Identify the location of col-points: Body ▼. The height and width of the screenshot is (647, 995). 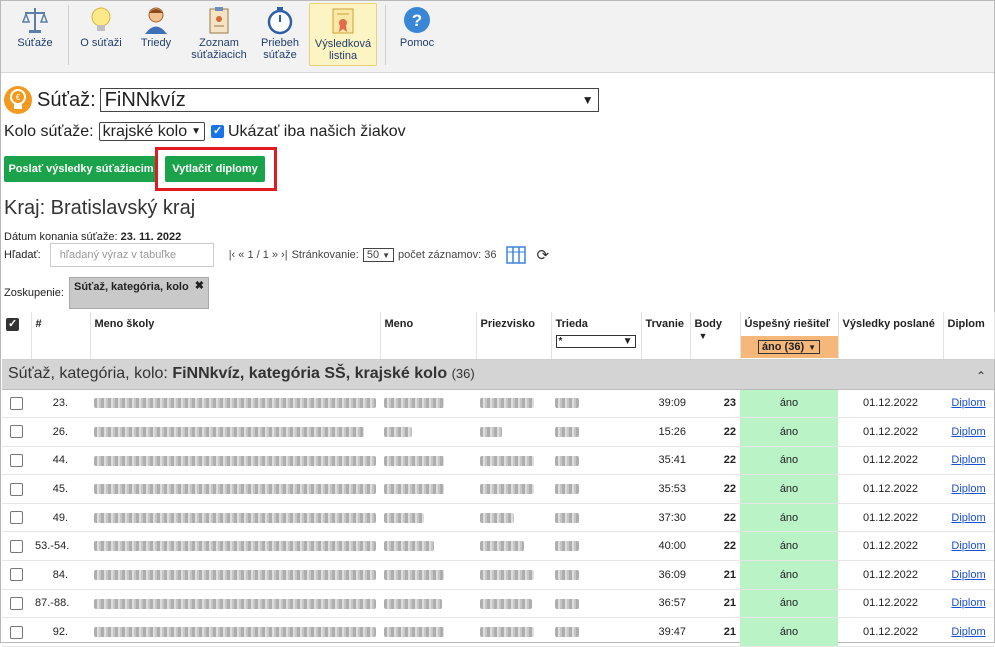
(715, 336).